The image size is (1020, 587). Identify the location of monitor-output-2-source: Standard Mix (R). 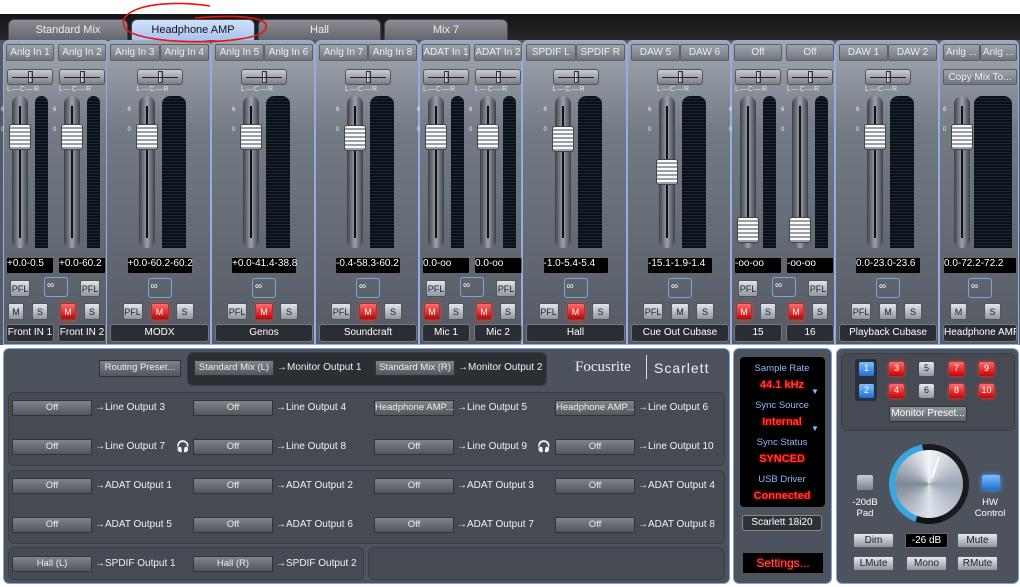
(415, 368).